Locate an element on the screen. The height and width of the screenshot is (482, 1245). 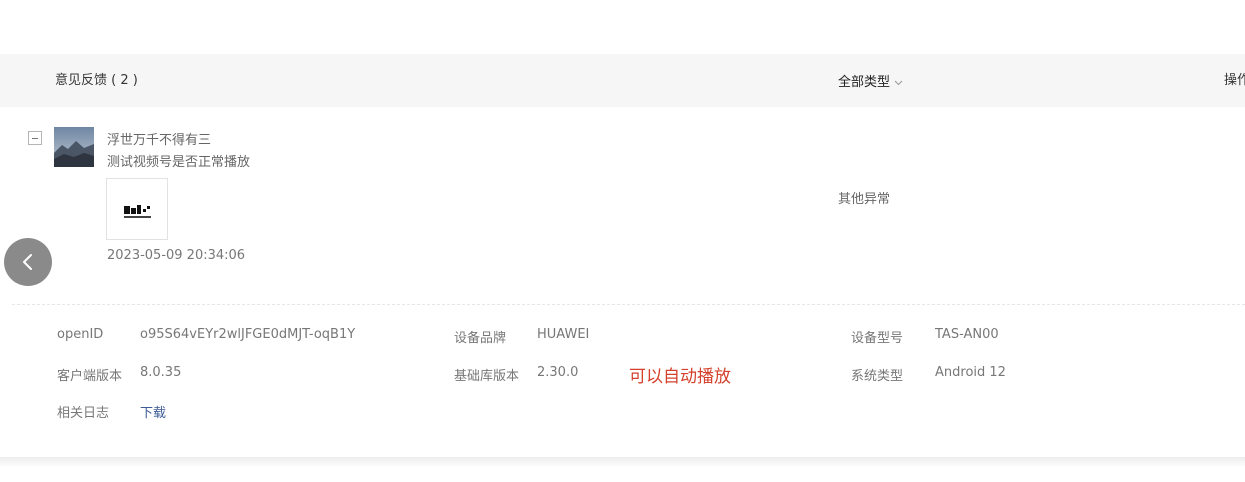
os-type-label: 系统类型 is located at coordinates (877, 376).